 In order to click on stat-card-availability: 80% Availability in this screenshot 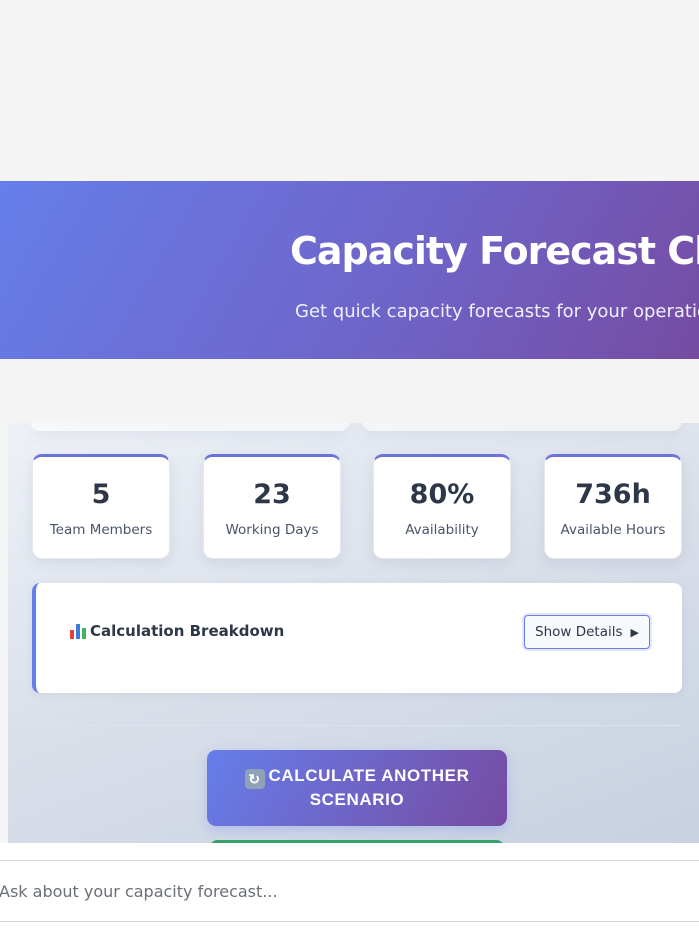, I will do `click(442, 506)`.